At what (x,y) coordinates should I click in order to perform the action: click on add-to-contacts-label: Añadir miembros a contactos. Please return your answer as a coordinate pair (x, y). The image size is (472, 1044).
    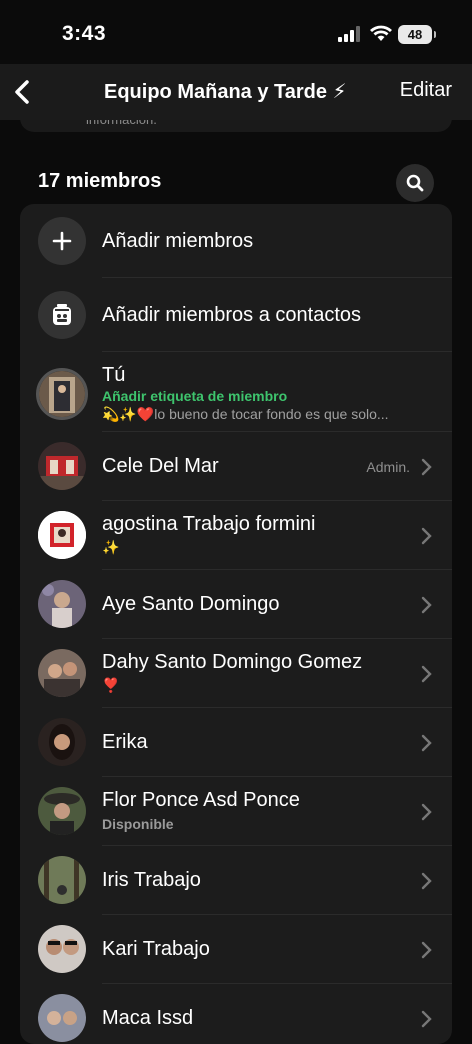
    Looking at the image, I should click on (232, 315).